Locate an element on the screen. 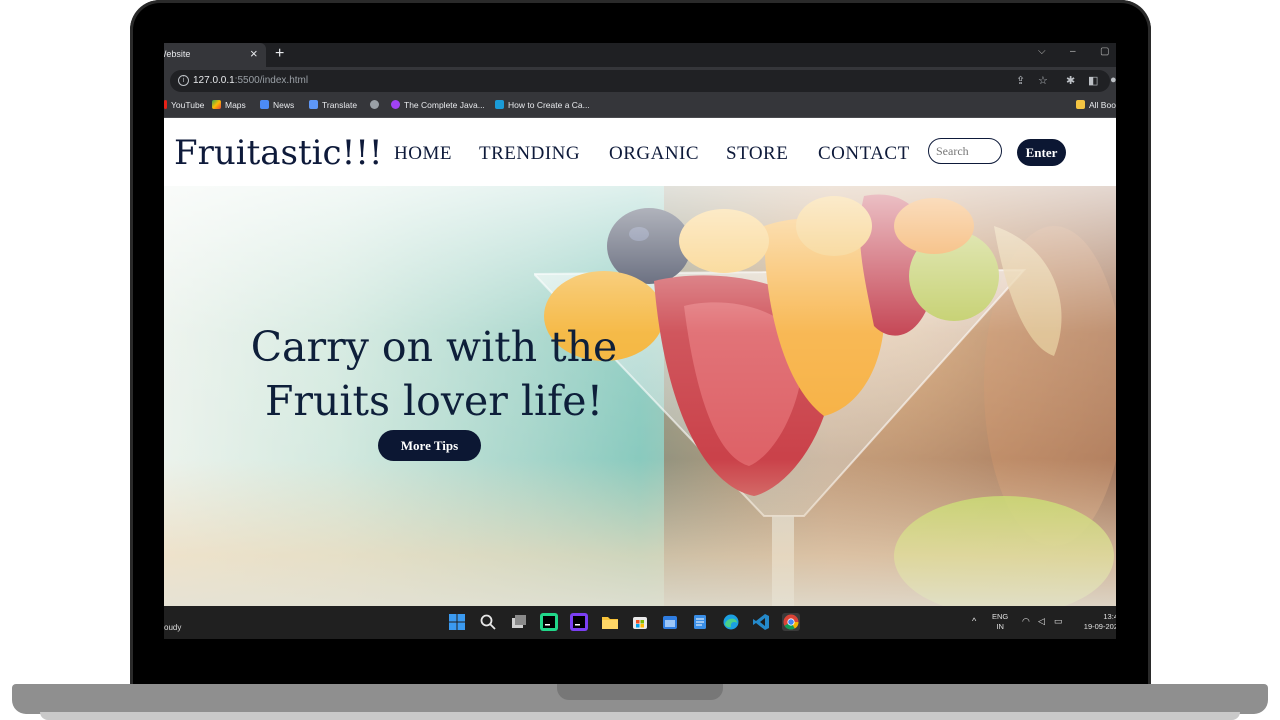 The width and height of the screenshot is (1280, 720). bookmark-maps: Maps is located at coordinates (229, 105).